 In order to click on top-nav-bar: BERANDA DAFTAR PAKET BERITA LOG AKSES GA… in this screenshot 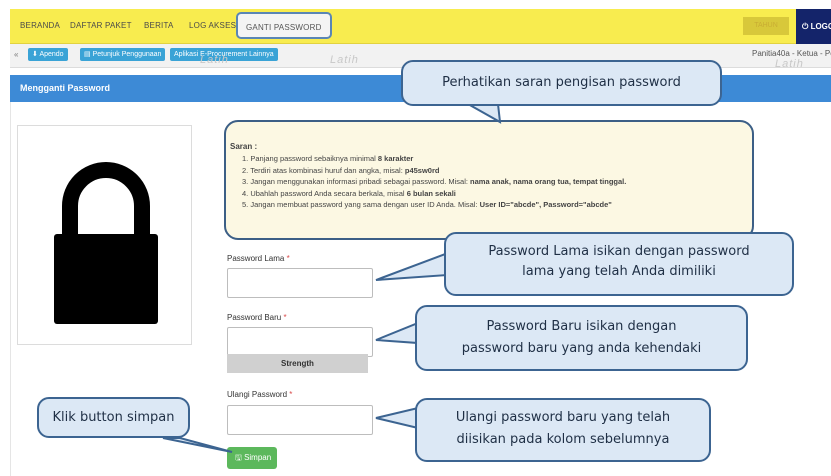, I will do `click(420, 26)`.